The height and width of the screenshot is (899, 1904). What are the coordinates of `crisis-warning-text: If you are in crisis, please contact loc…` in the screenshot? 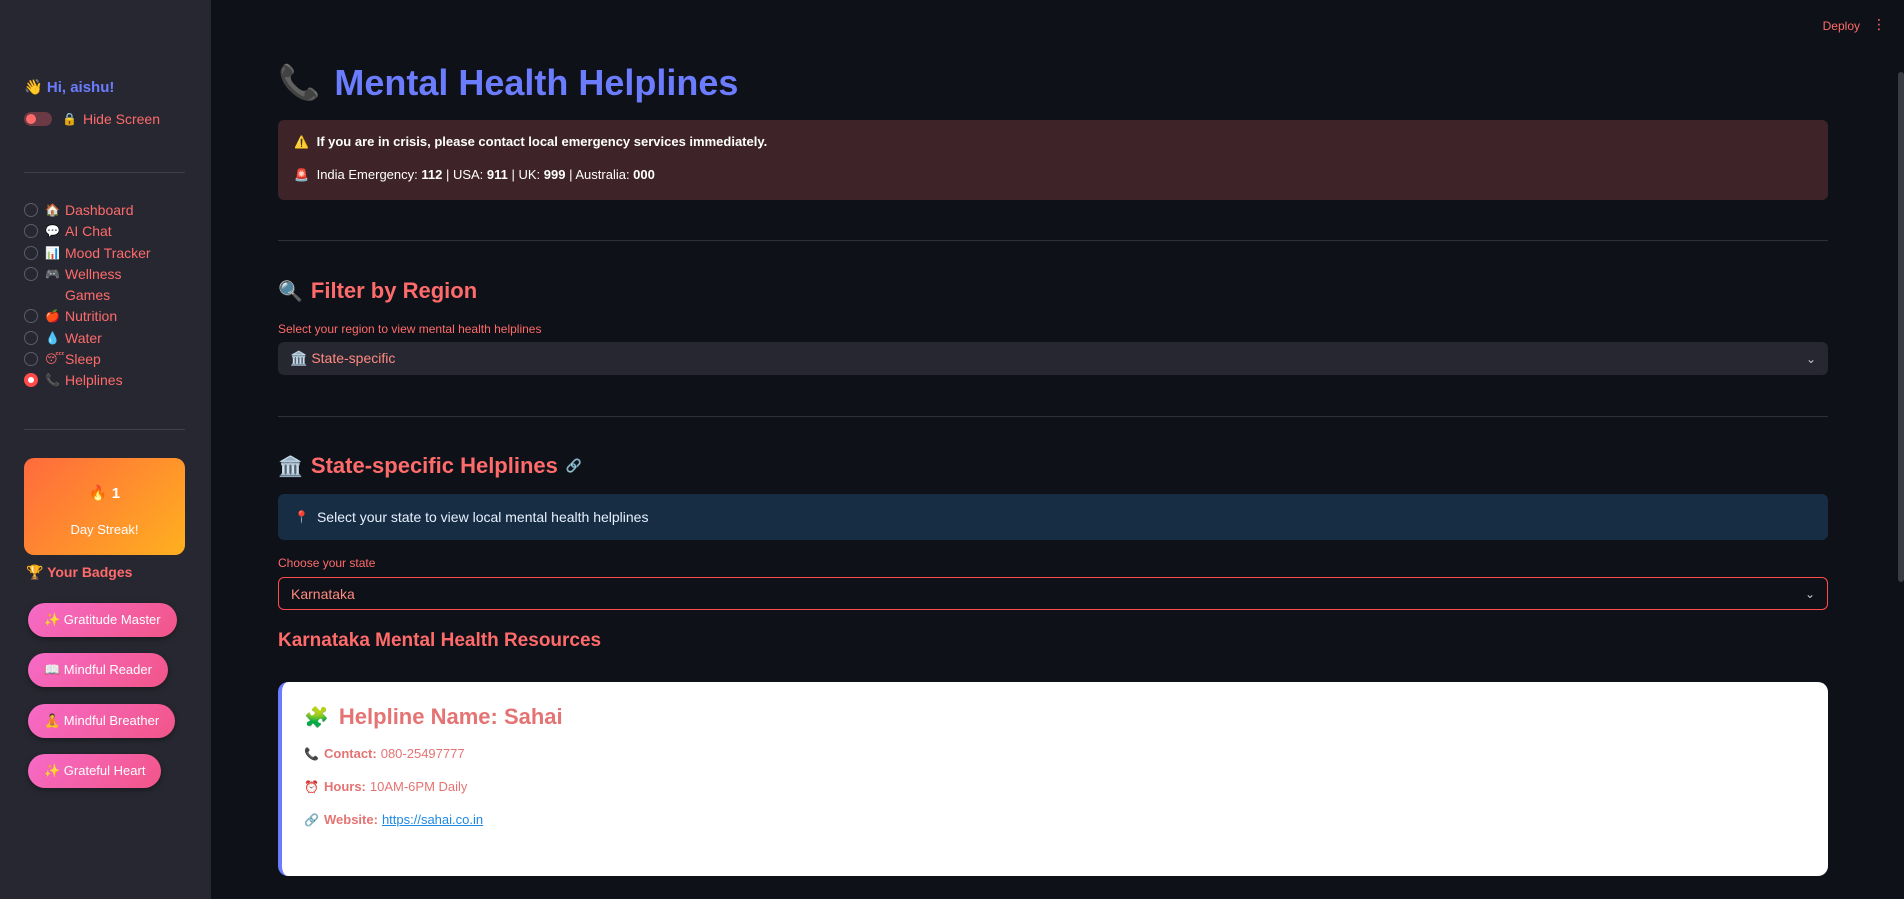 It's located at (542, 141).